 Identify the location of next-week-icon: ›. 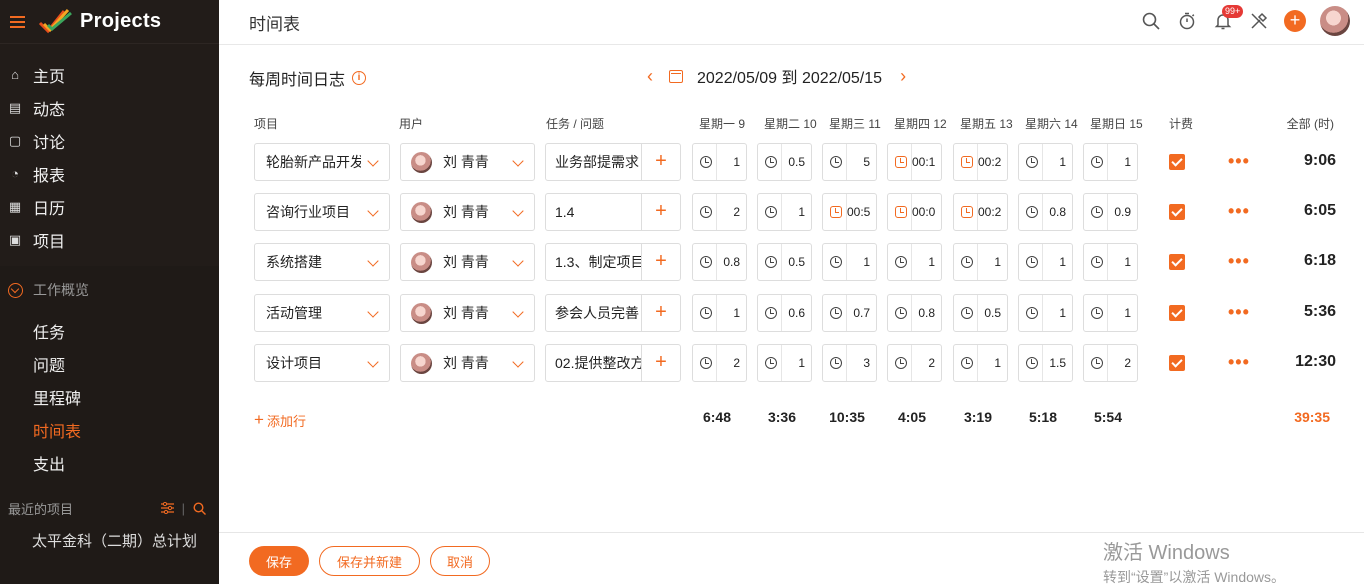
(903, 76).